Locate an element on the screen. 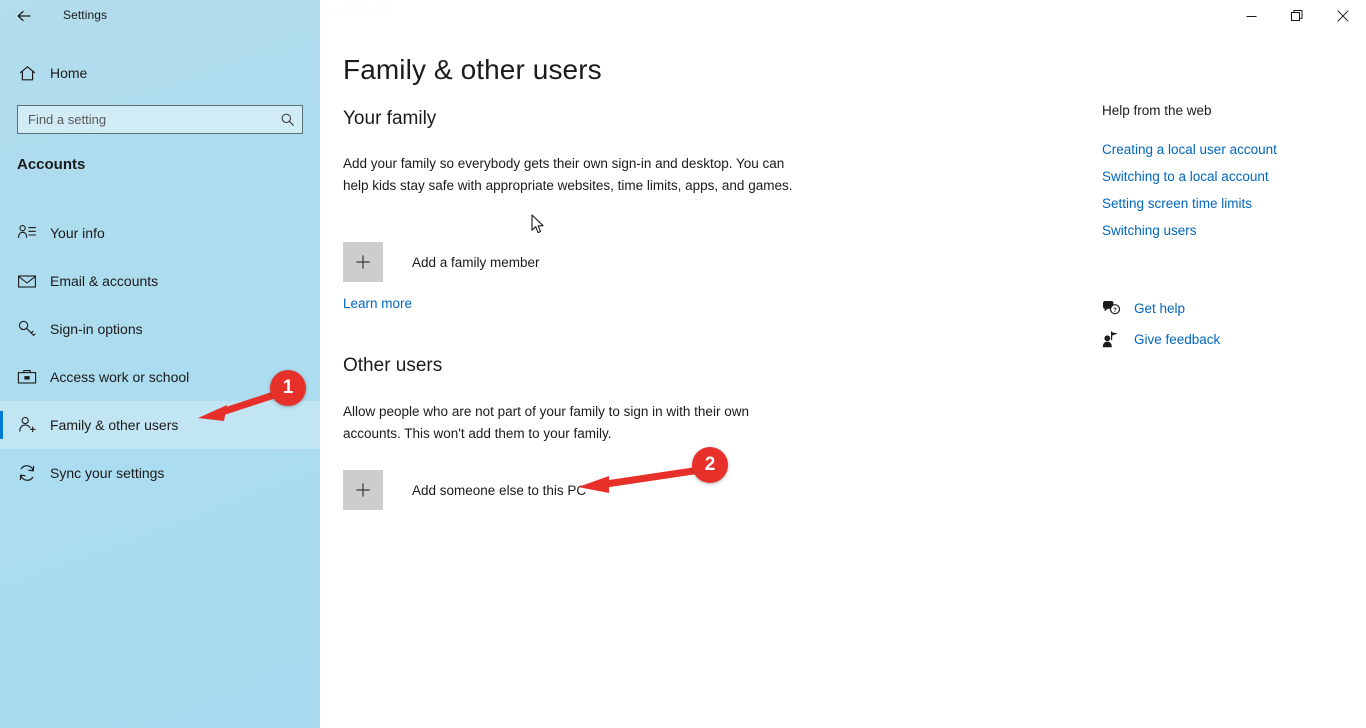 The image size is (1366, 728). add-someone-else-label: Add someone else to this PC is located at coordinates (499, 490).